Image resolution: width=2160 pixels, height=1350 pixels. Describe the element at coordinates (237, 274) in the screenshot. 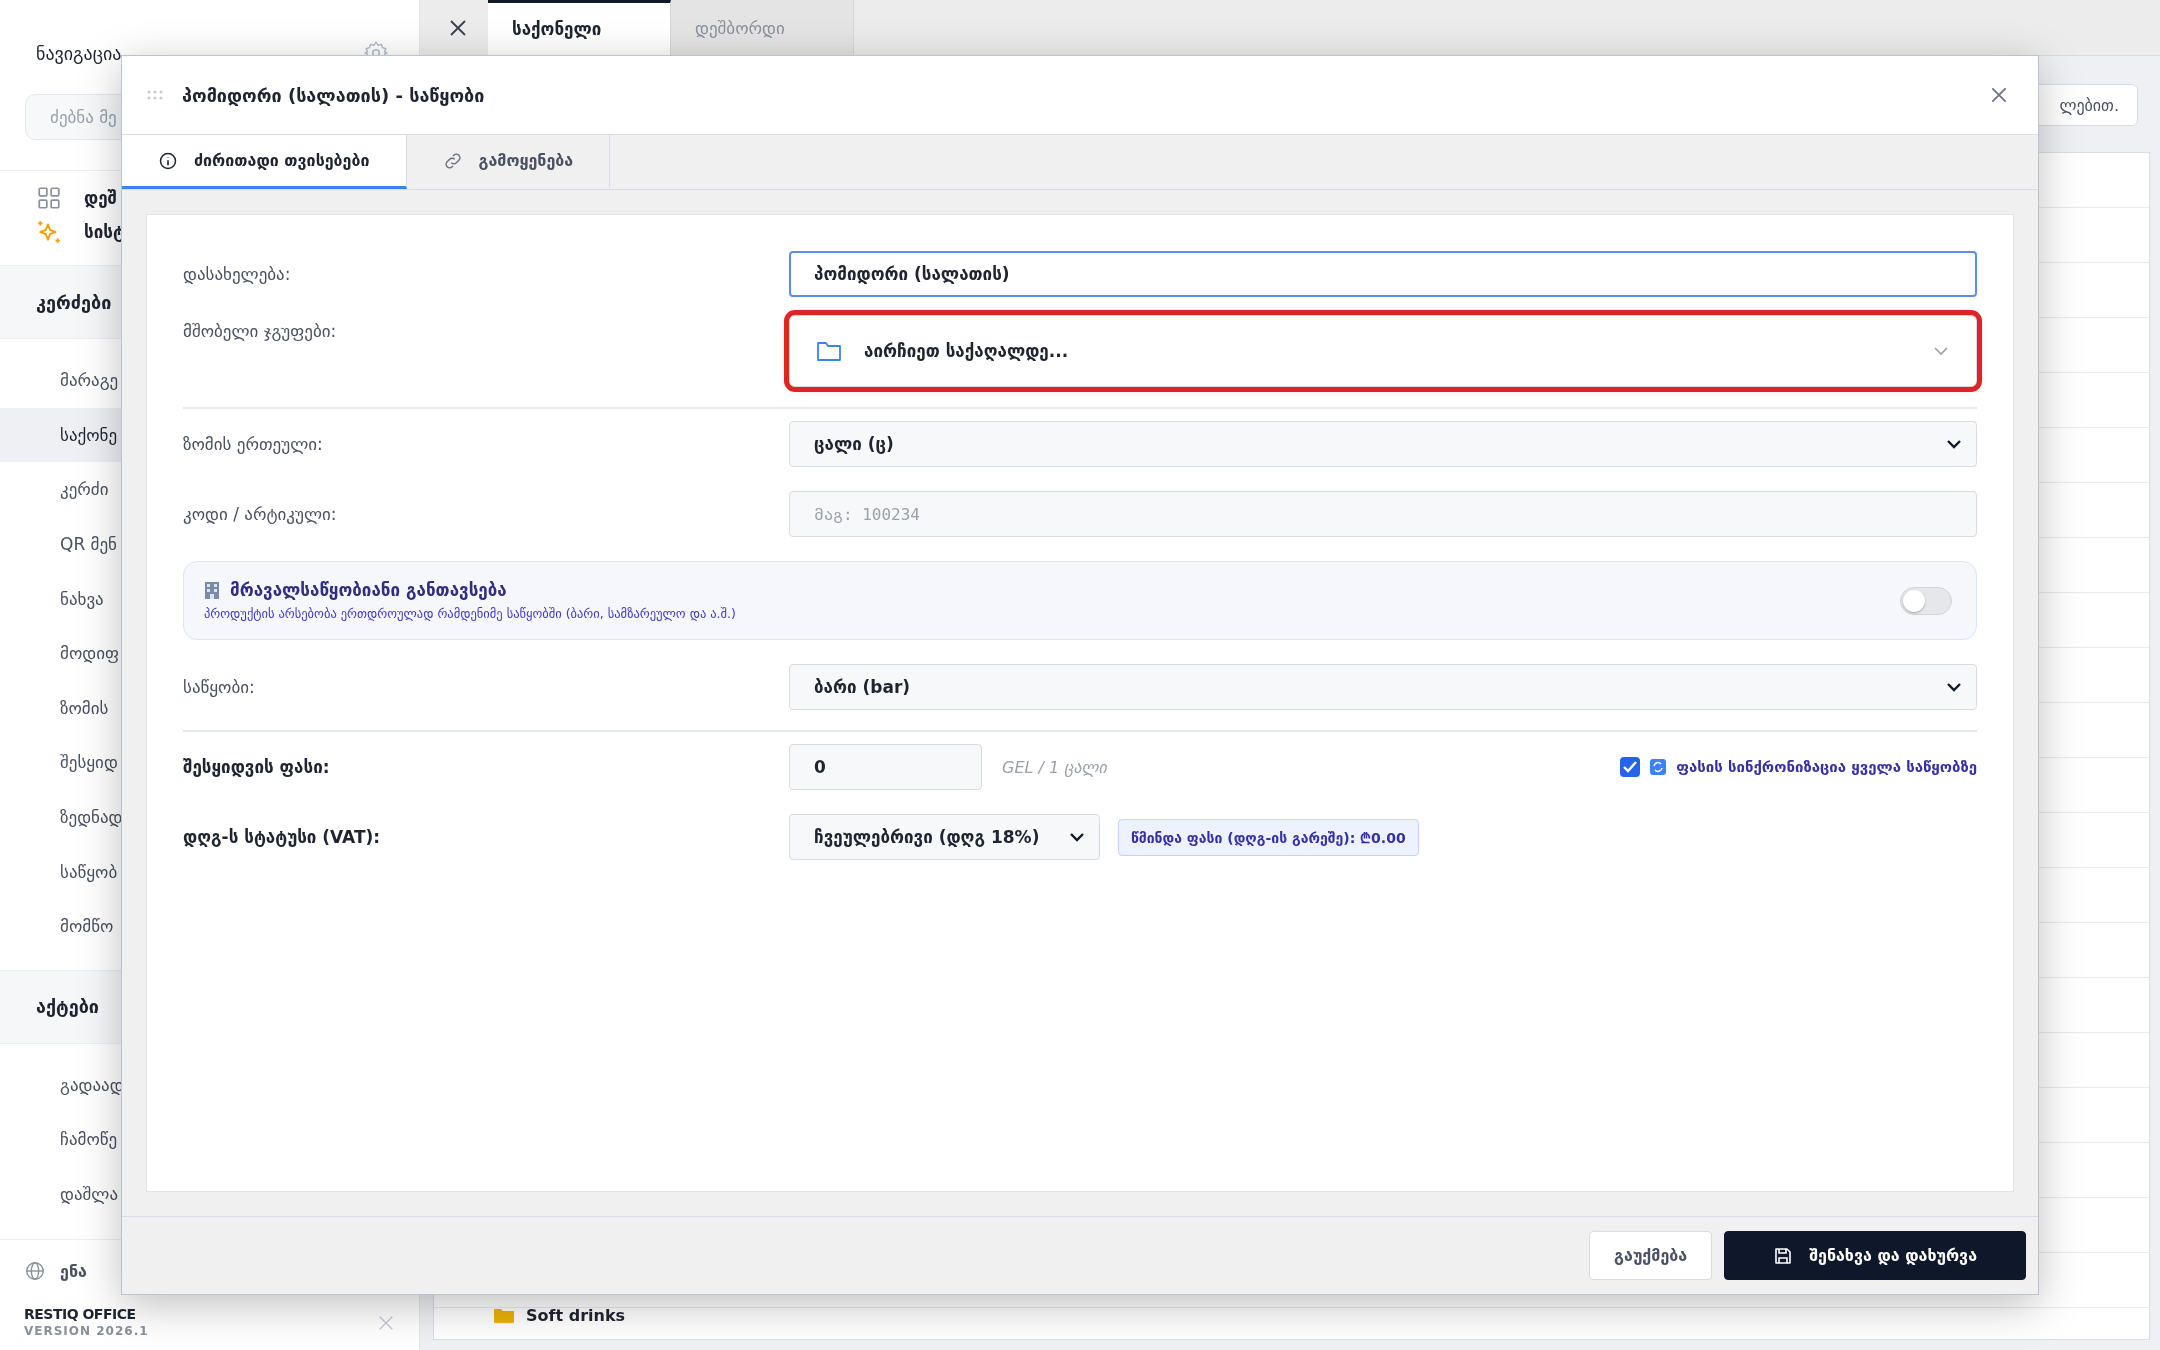

I see `field-label: დასახელება:` at that location.